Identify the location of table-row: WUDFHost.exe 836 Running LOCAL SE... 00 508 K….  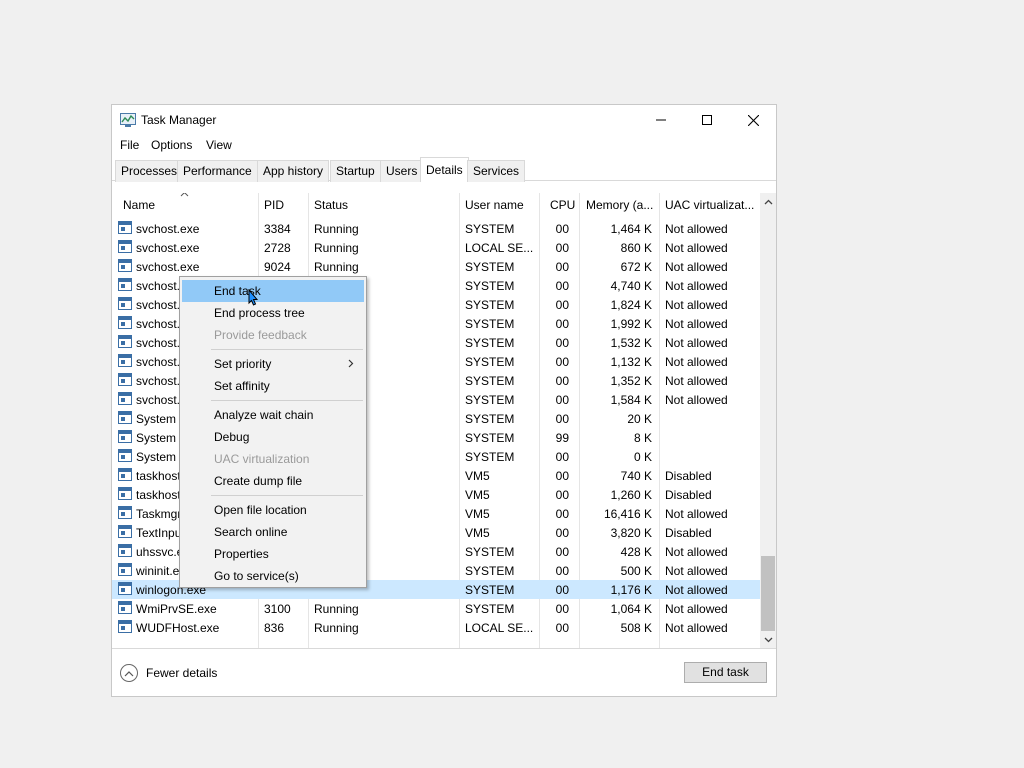
(436, 627).